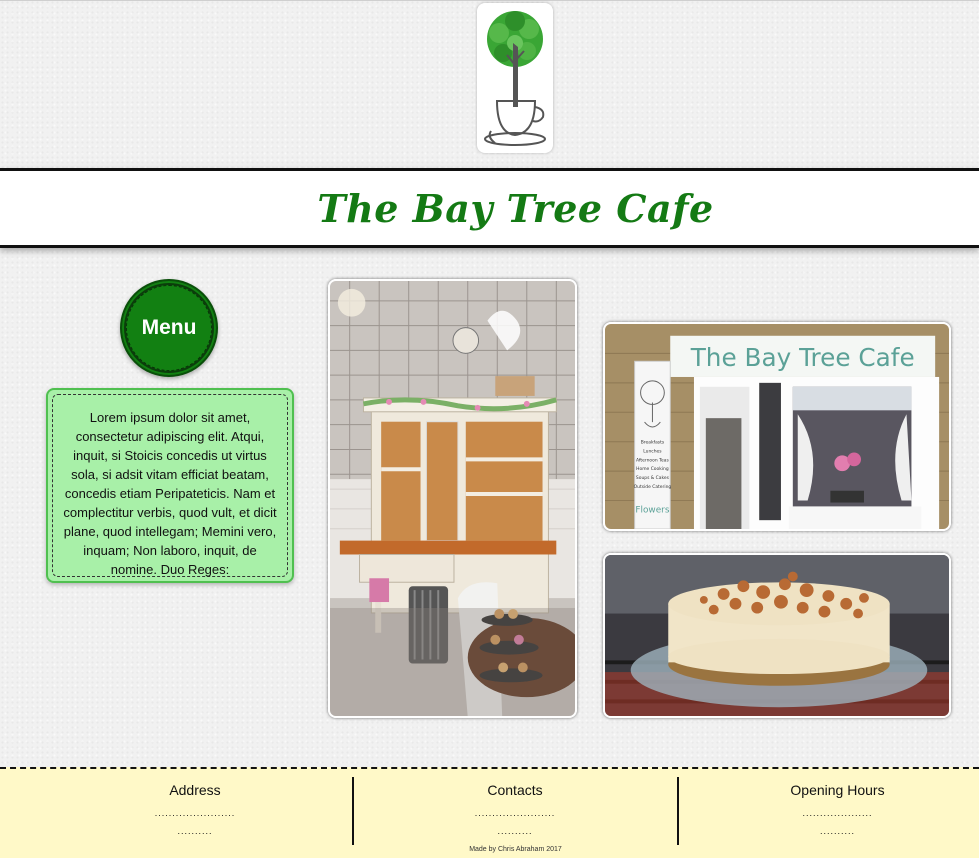  What do you see at coordinates (653, 487) in the screenshot?
I see `board-line: Outside Catering` at bounding box center [653, 487].